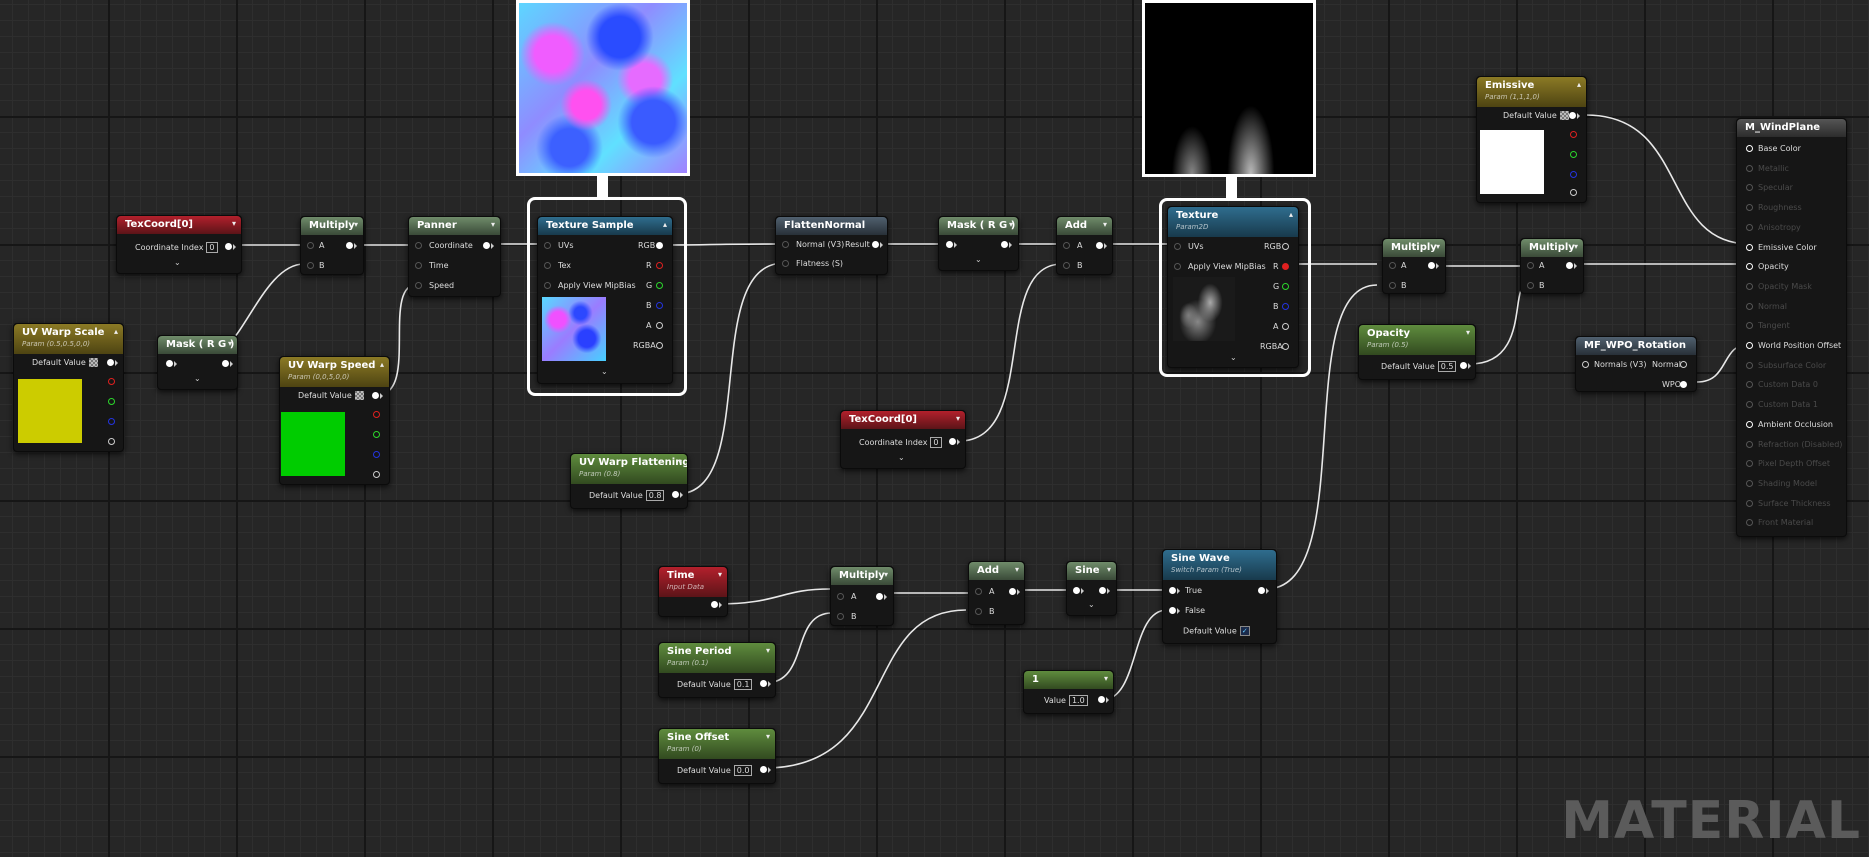  I want to click on node-header: UV Warp Speed Param (0,0,5,0,0) ▴, so click(334, 372).